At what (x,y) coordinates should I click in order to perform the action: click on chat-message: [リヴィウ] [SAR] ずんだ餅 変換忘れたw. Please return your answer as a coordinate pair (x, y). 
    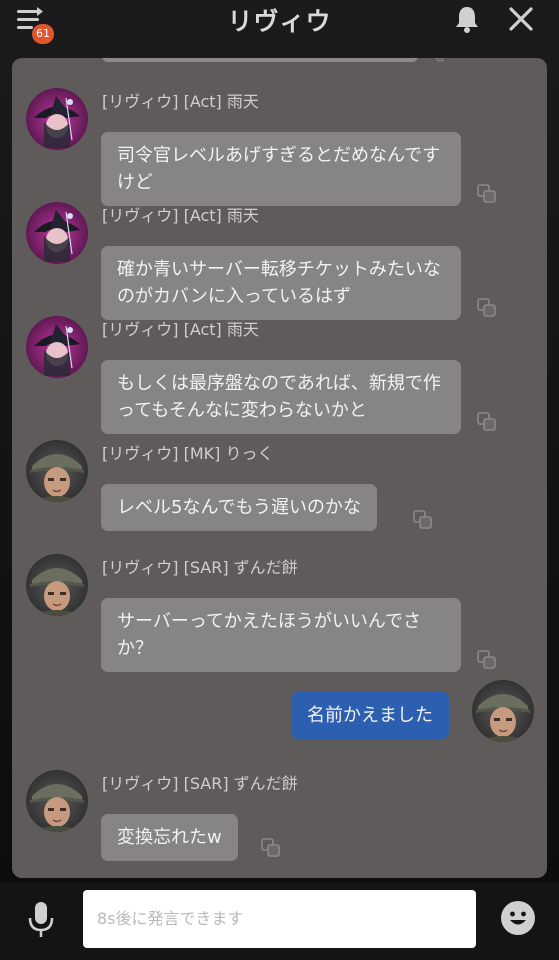
    Looking at the image, I should click on (279, 820).